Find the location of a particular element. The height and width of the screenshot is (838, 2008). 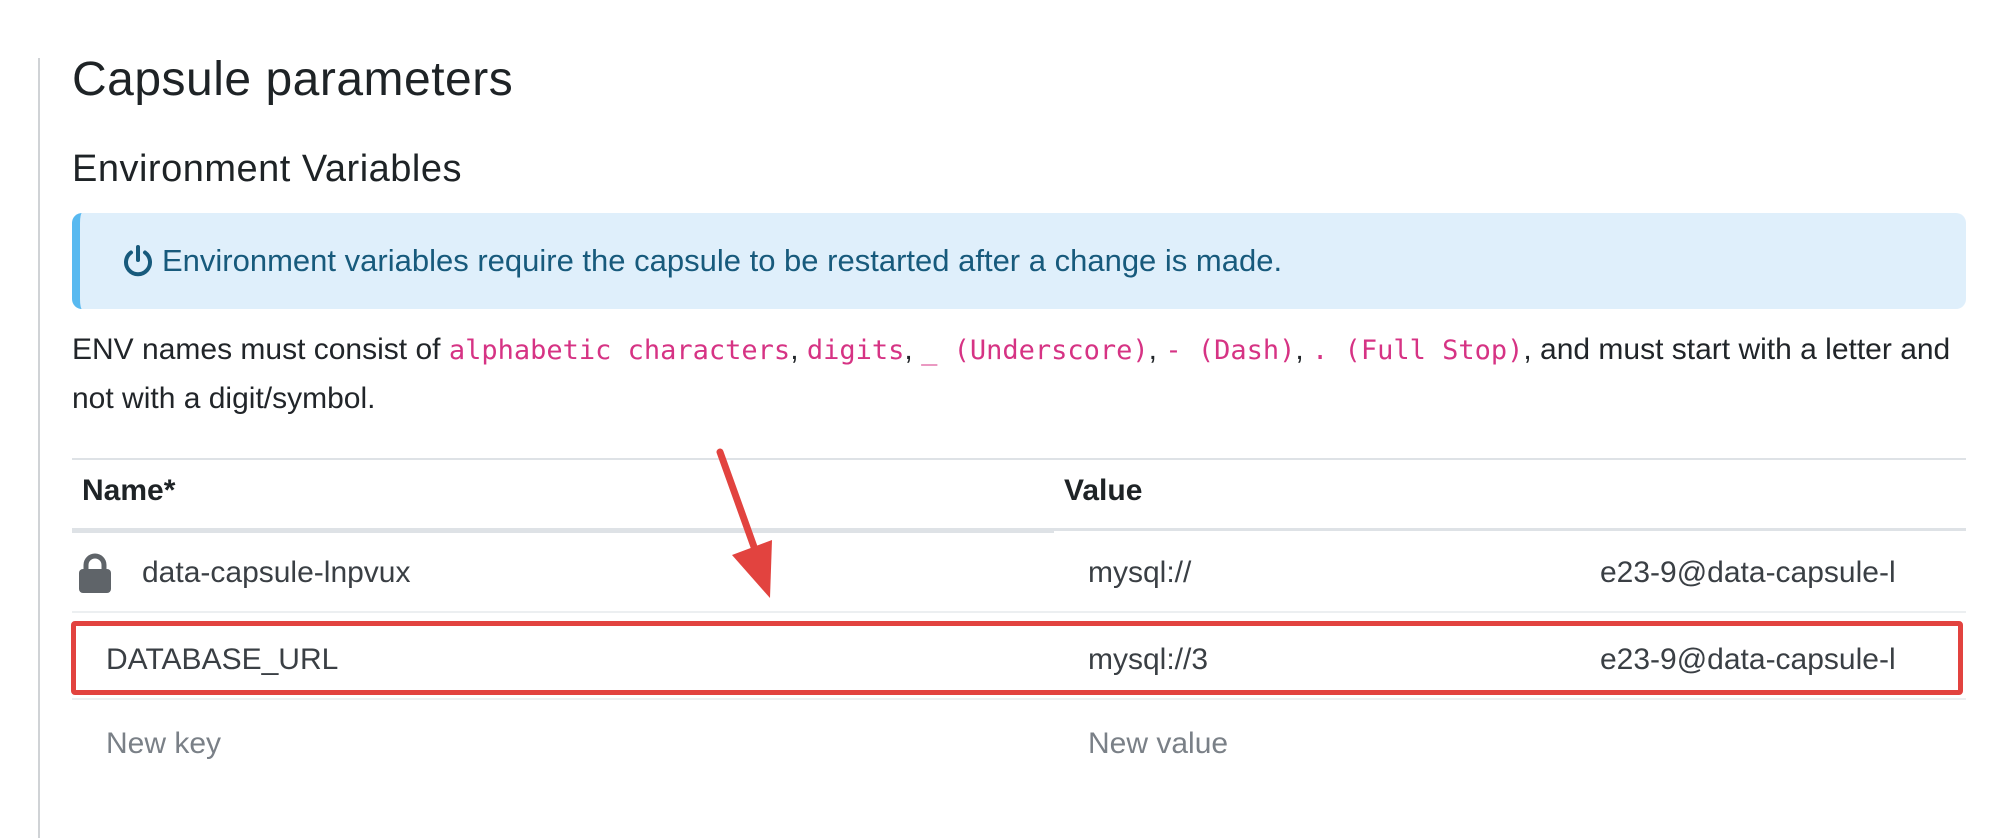

section-title: Environment Variables is located at coordinates (267, 169).